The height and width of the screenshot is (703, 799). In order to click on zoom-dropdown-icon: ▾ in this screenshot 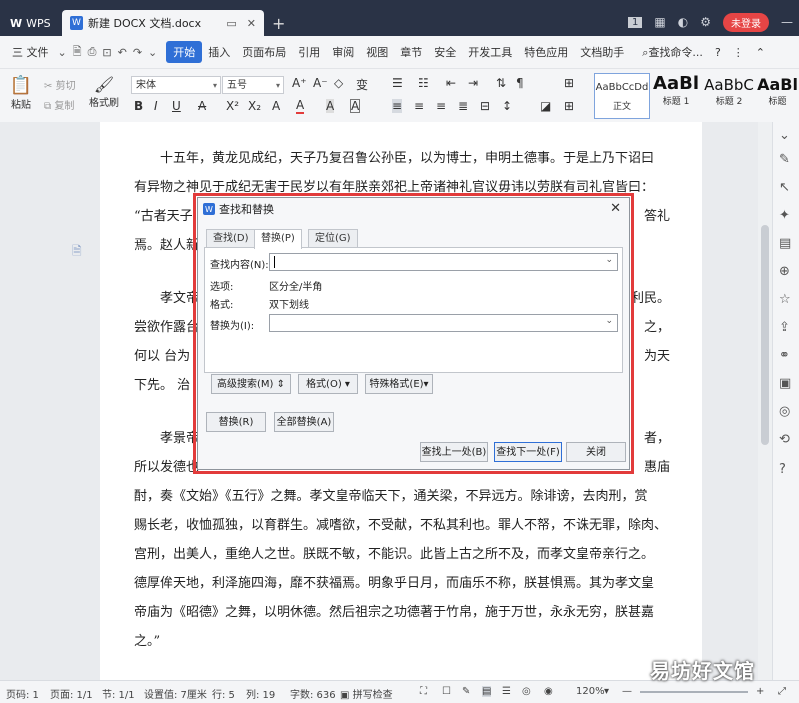, I will do `click(606, 691)`.